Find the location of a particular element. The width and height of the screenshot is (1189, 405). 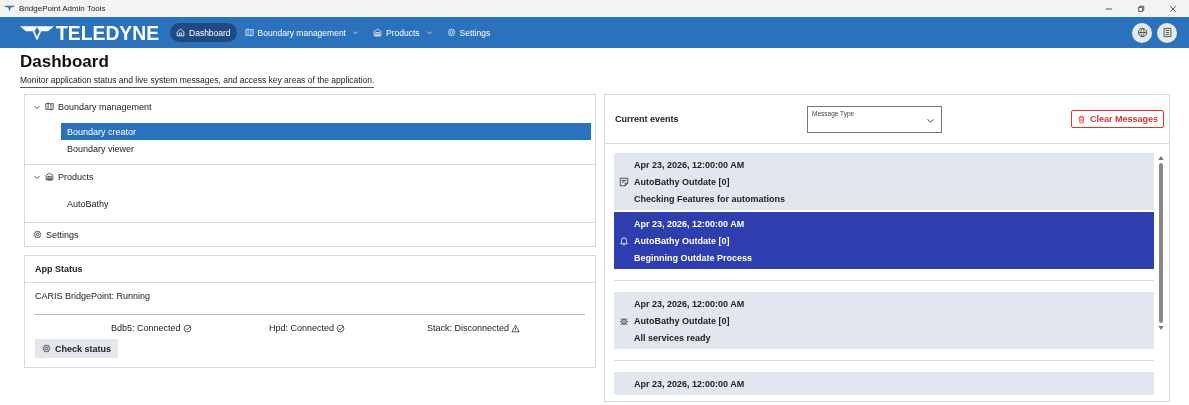

scroll-up-icon is located at coordinates (1161, 158).